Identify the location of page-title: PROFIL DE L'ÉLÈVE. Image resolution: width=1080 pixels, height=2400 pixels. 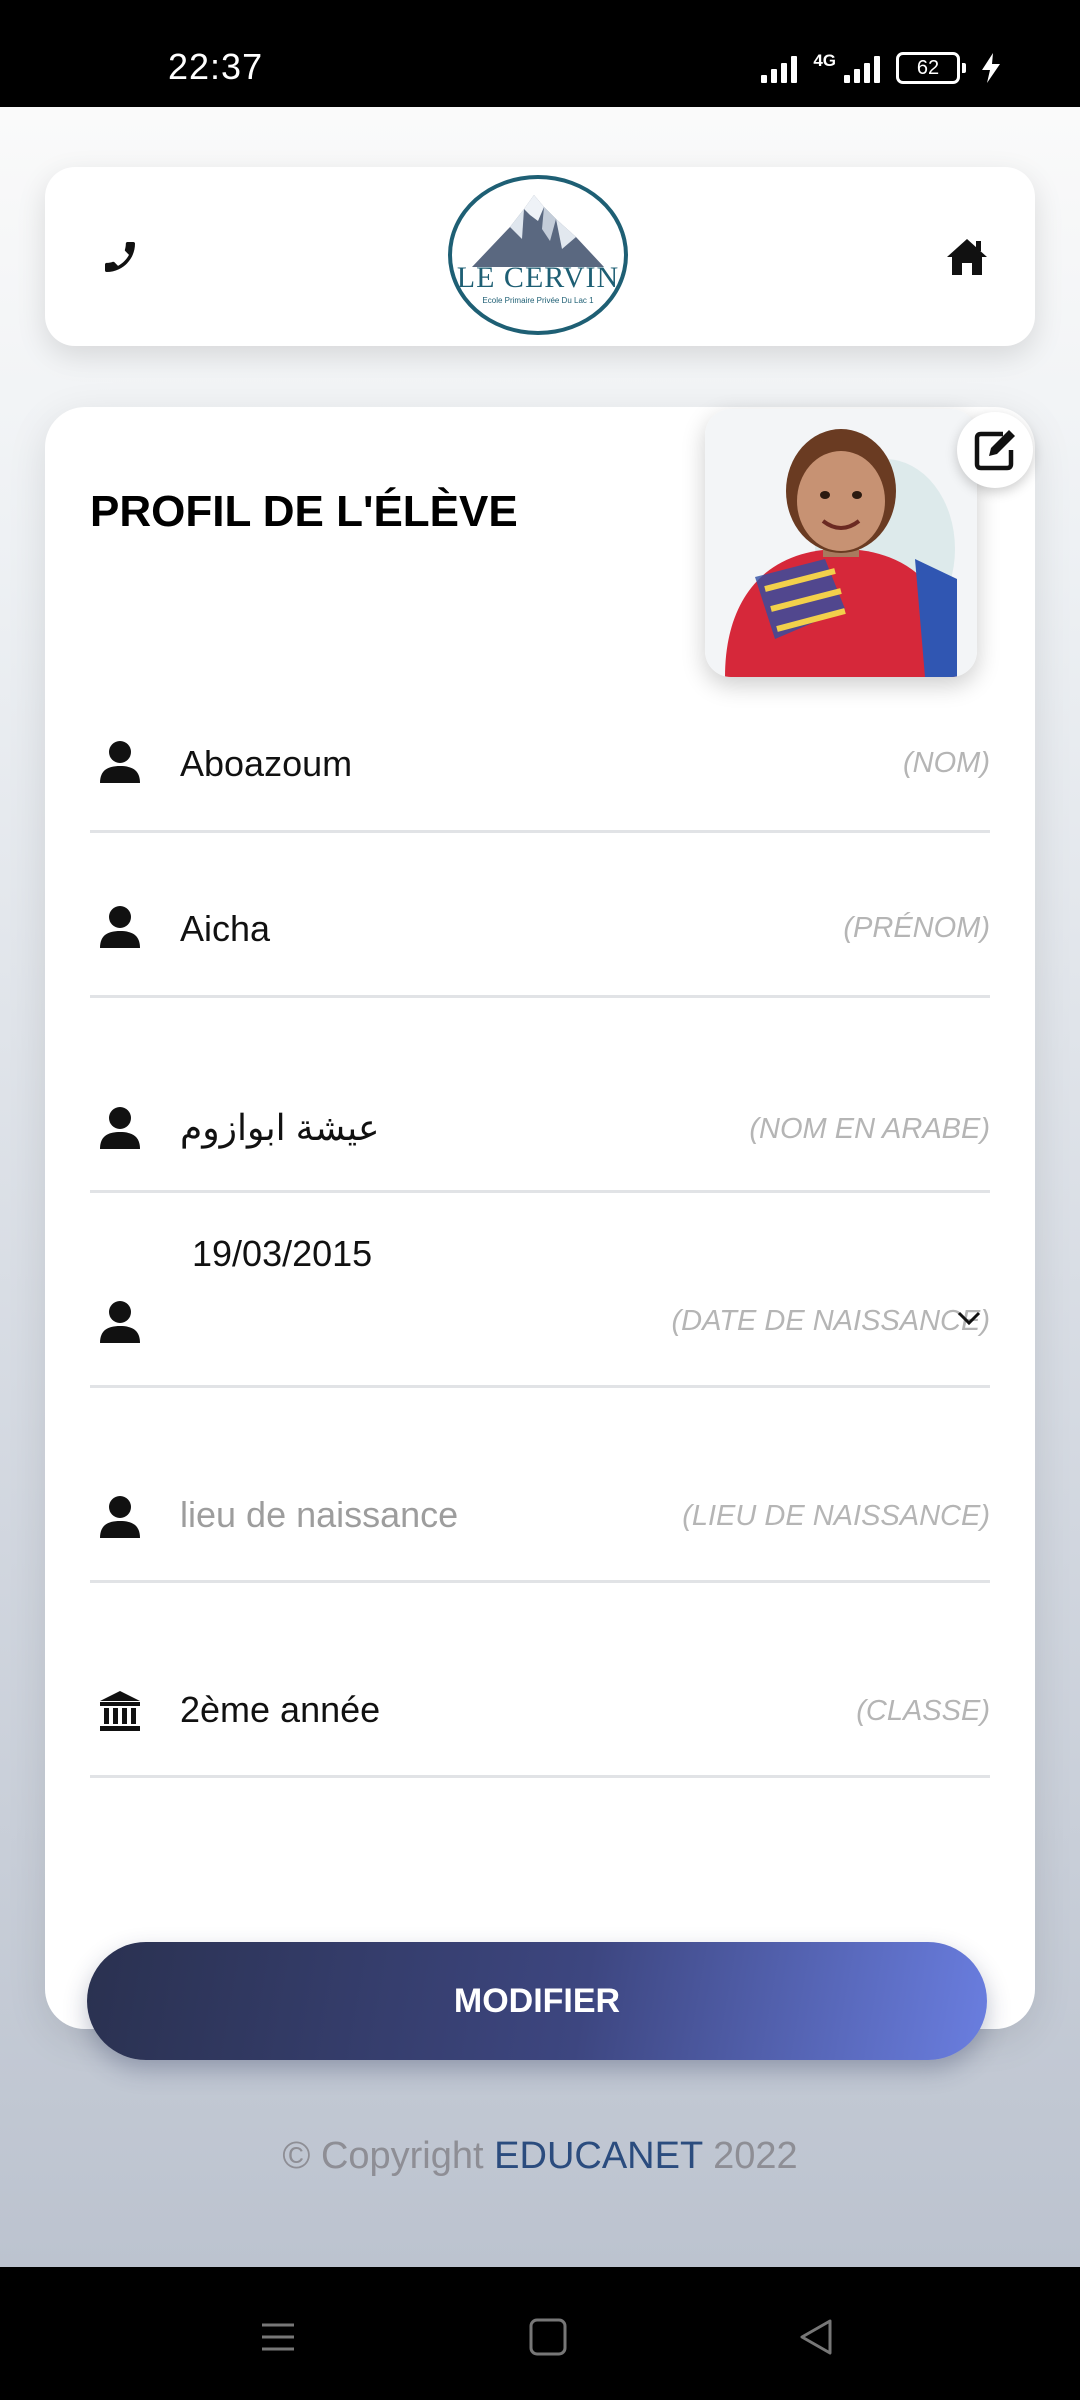
(304, 511).